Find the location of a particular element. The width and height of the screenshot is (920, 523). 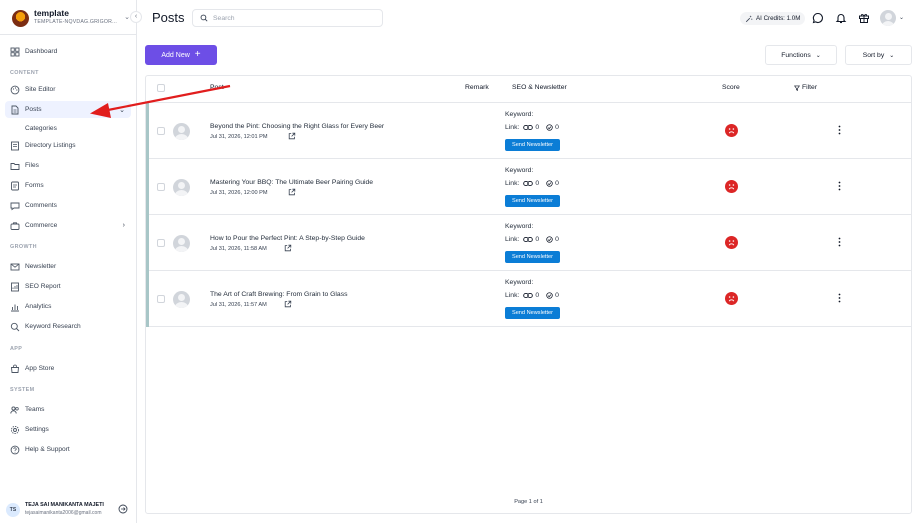

add-new-label: Add New is located at coordinates (175, 55).